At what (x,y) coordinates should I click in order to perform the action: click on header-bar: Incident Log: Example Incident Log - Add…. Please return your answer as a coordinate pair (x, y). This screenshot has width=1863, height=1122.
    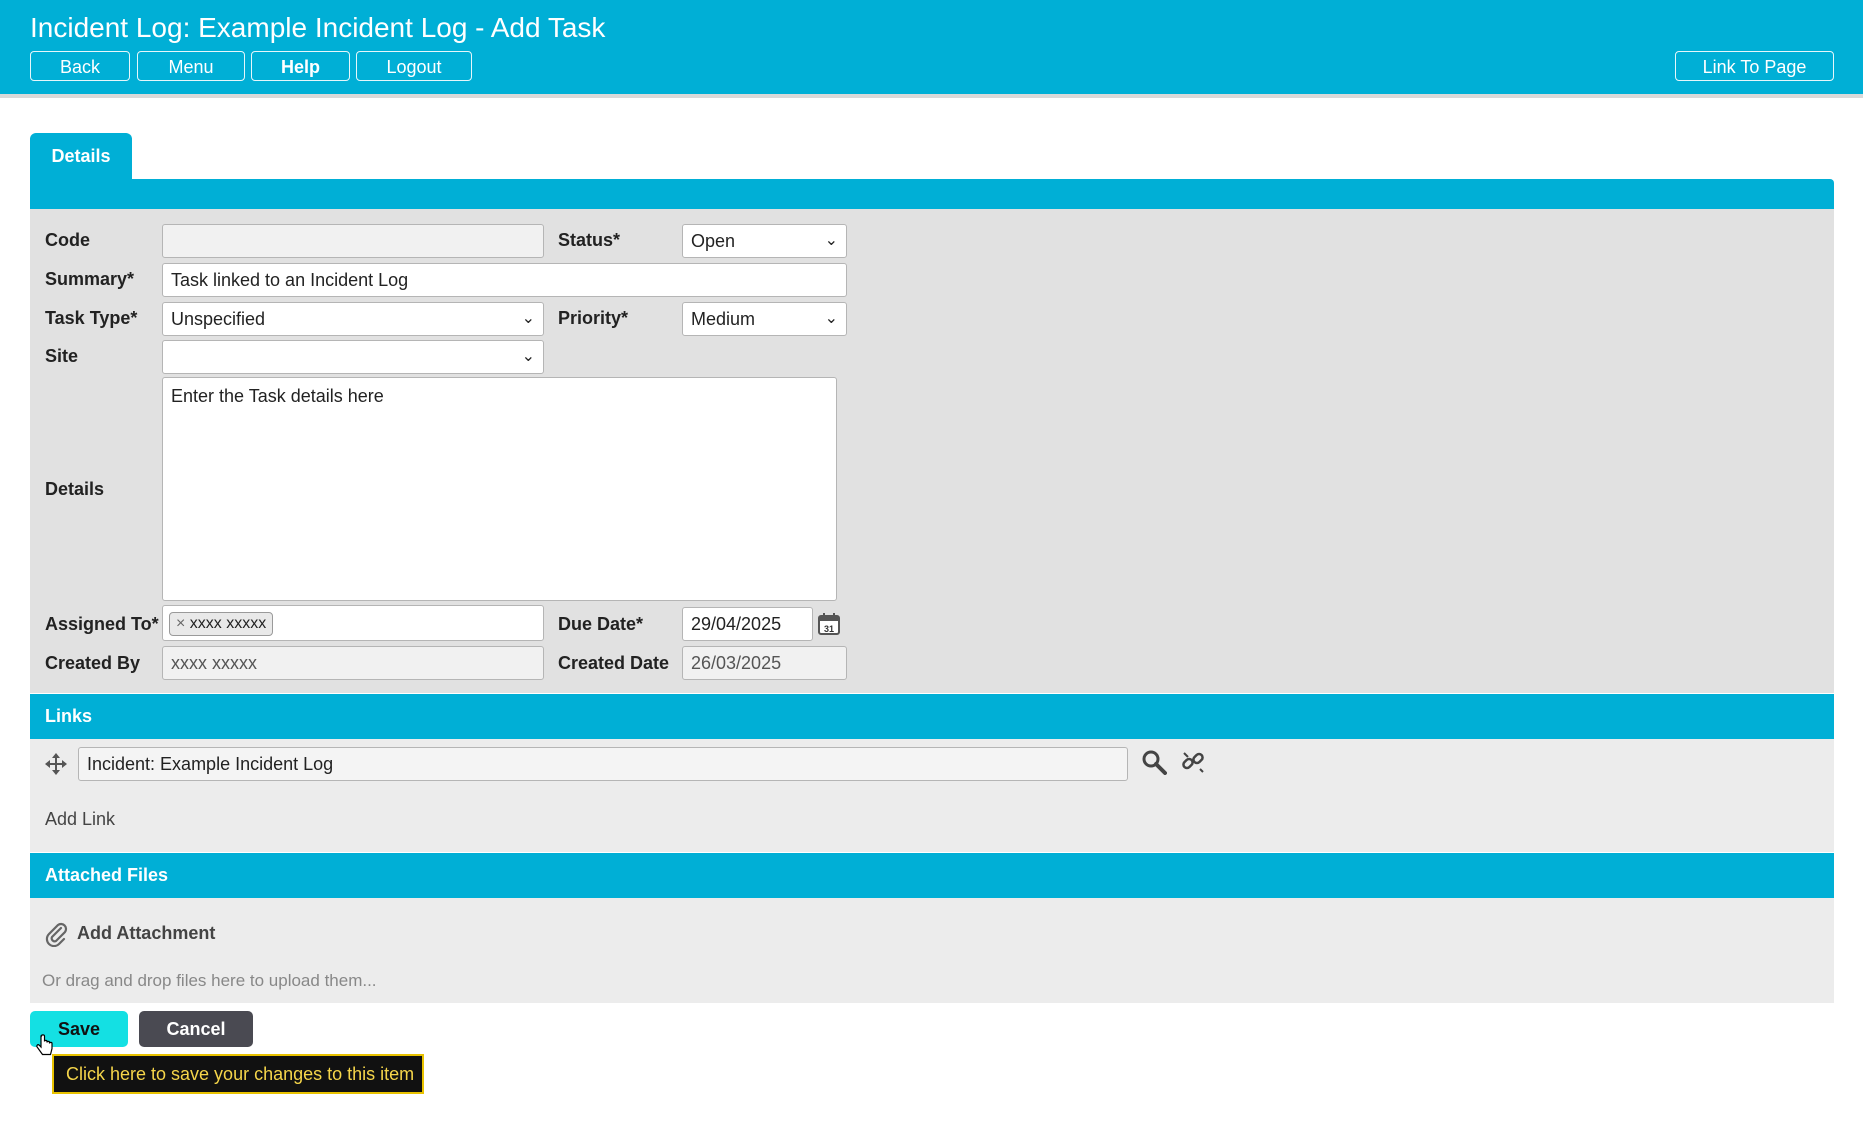
    Looking at the image, I should click on (931, 49).